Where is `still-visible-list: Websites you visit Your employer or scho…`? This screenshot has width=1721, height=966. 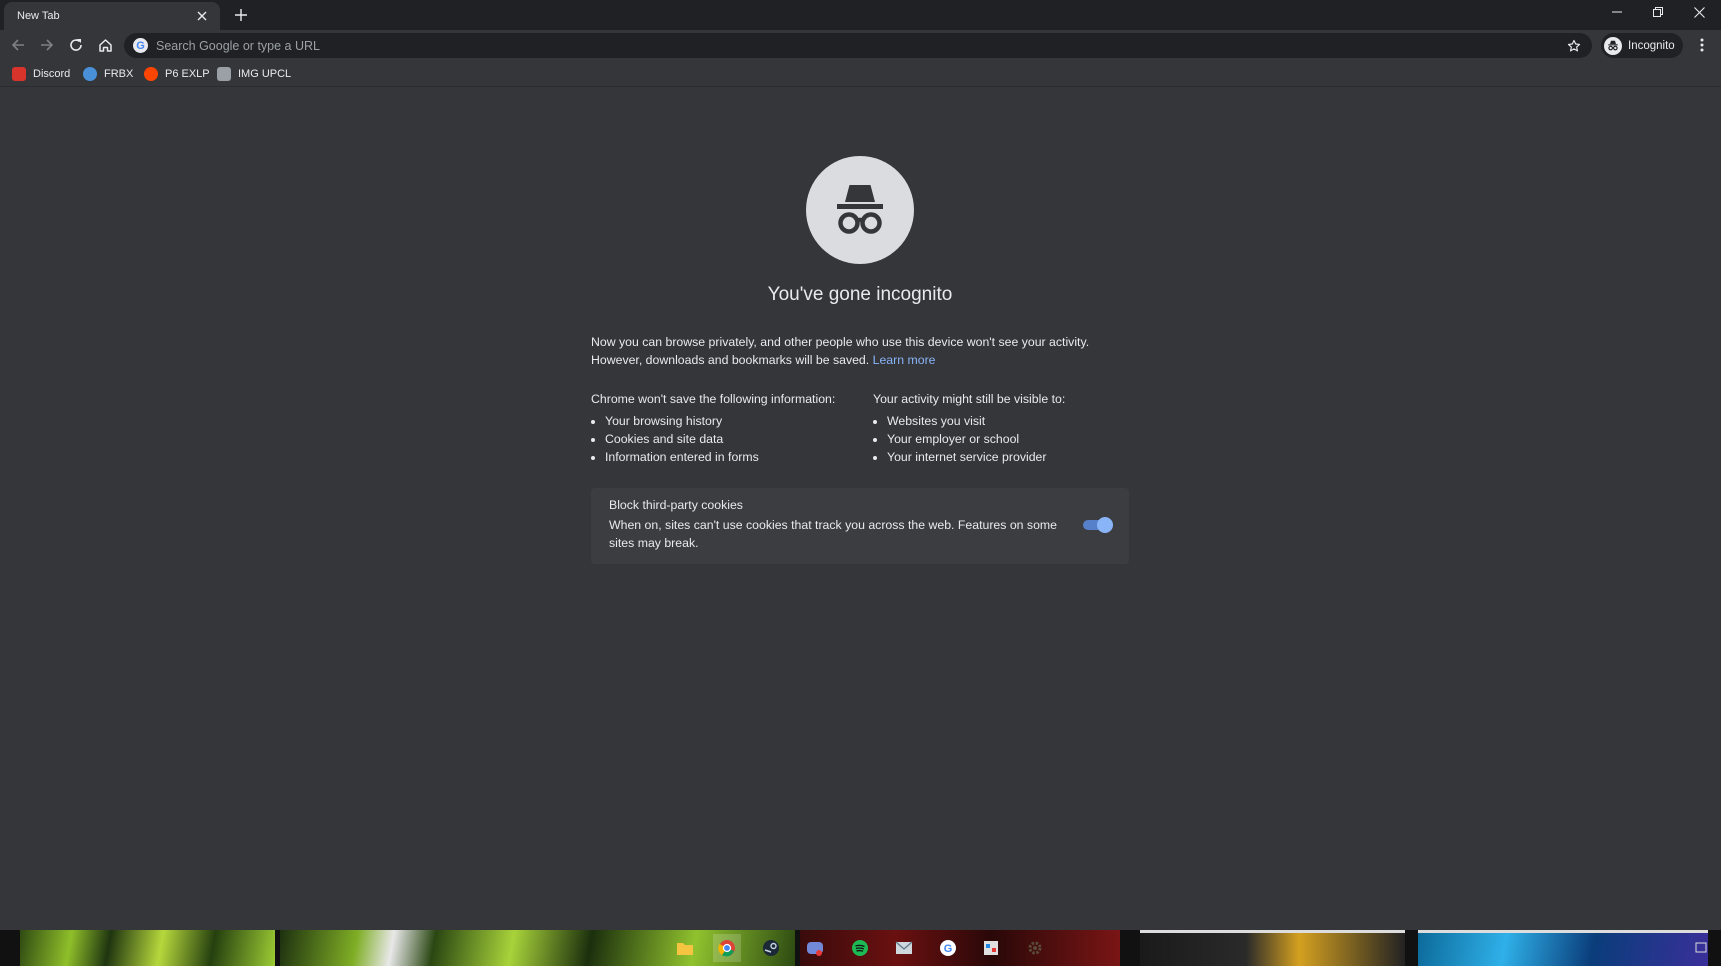
still-visible-list: Websites you visit Your employer or scho… is located at coordinates (1008, 439).